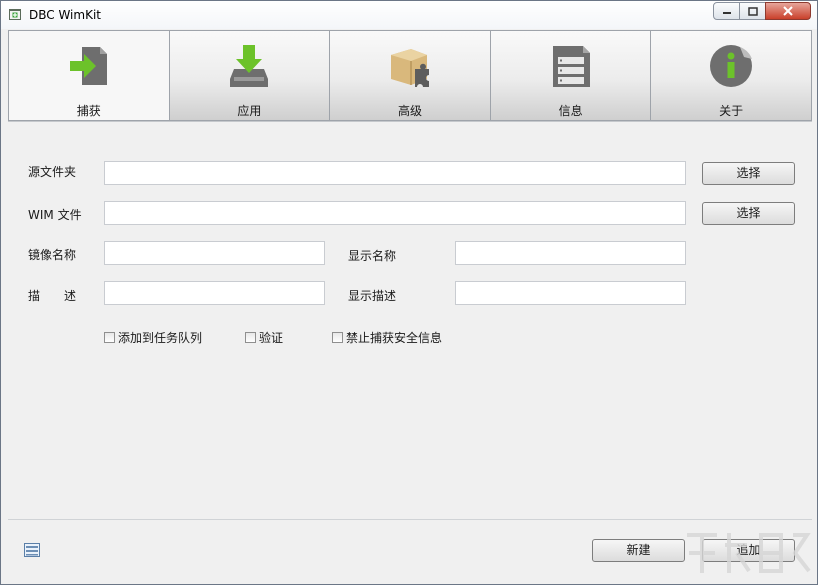 This screenshot has width=818, height=585. What do you see at coordinates (395, 173) in the screenshot?
I see `source-folder-field` at bounding box center [395, 173].